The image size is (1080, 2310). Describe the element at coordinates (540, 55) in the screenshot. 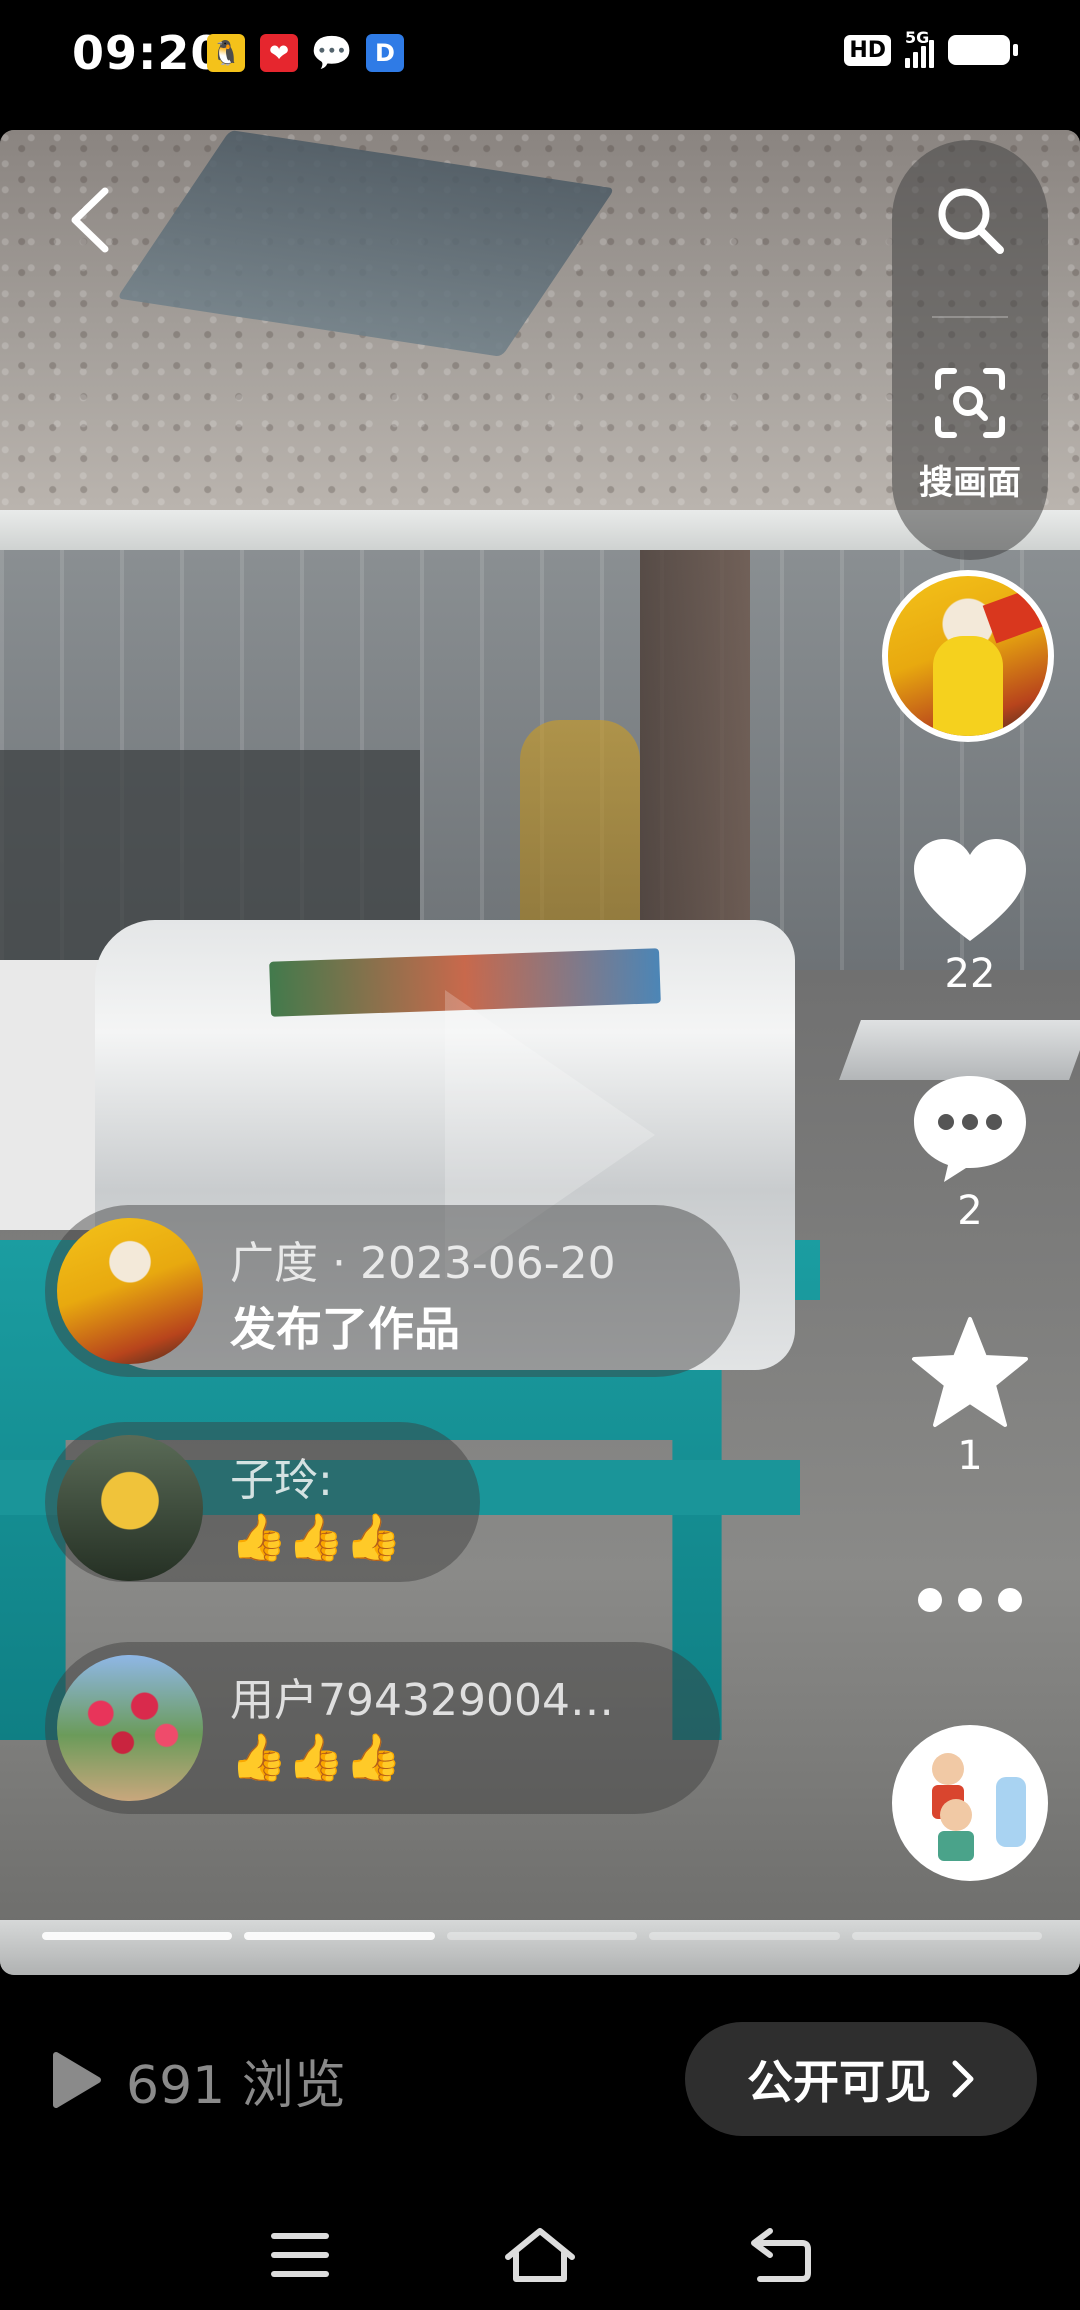

I see `status-bar: 09:20 🐧 ❤ 💬 D HD 5G` at that location.